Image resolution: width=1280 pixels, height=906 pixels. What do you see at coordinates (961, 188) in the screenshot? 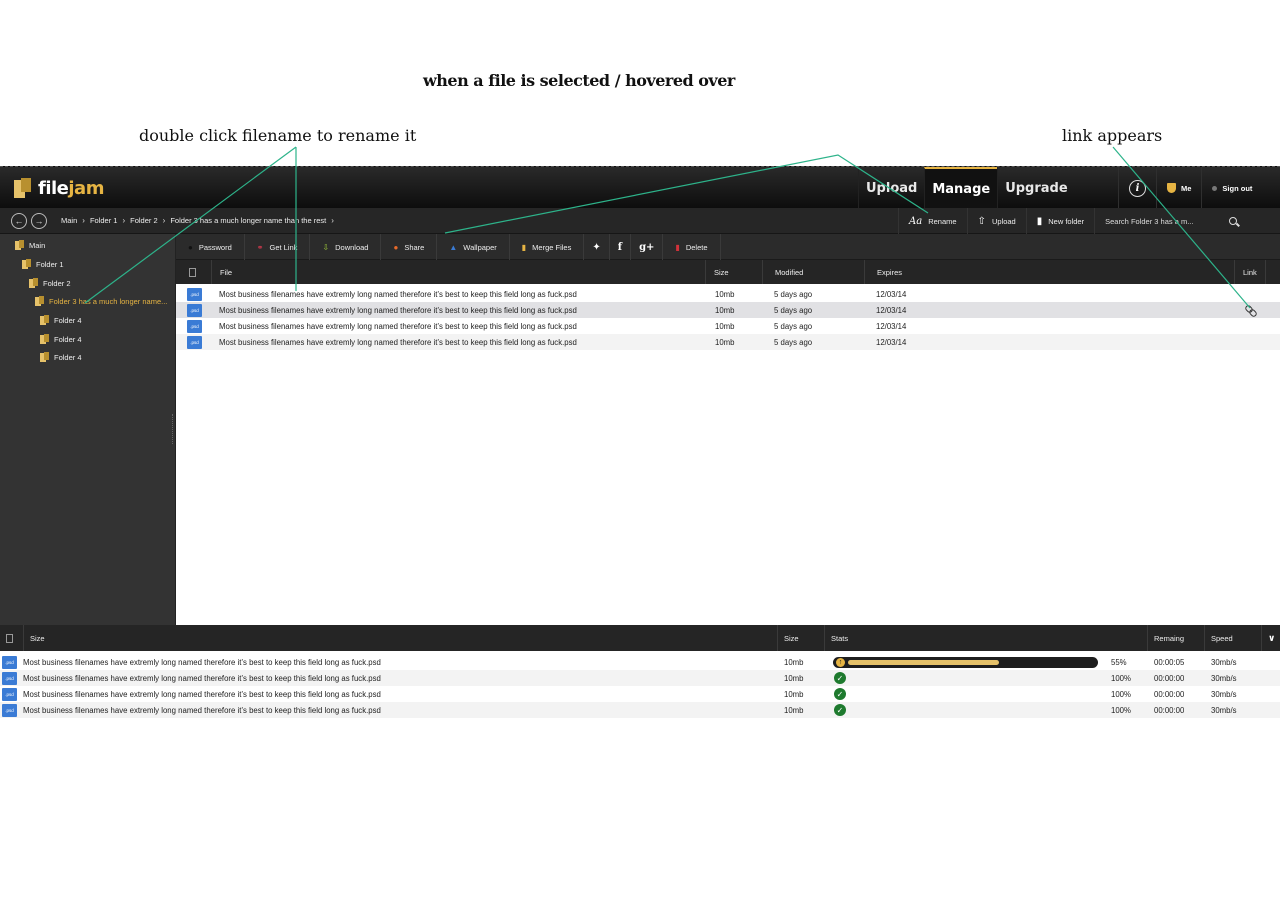
I see `nav-manage: Manage` at bounding box center [961, 188].